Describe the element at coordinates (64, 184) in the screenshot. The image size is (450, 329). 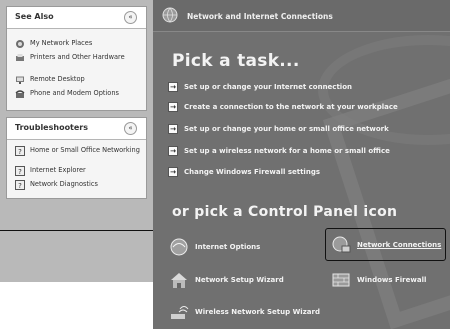
I see `sidebar-item-label: Network Diagnostics` at that location.